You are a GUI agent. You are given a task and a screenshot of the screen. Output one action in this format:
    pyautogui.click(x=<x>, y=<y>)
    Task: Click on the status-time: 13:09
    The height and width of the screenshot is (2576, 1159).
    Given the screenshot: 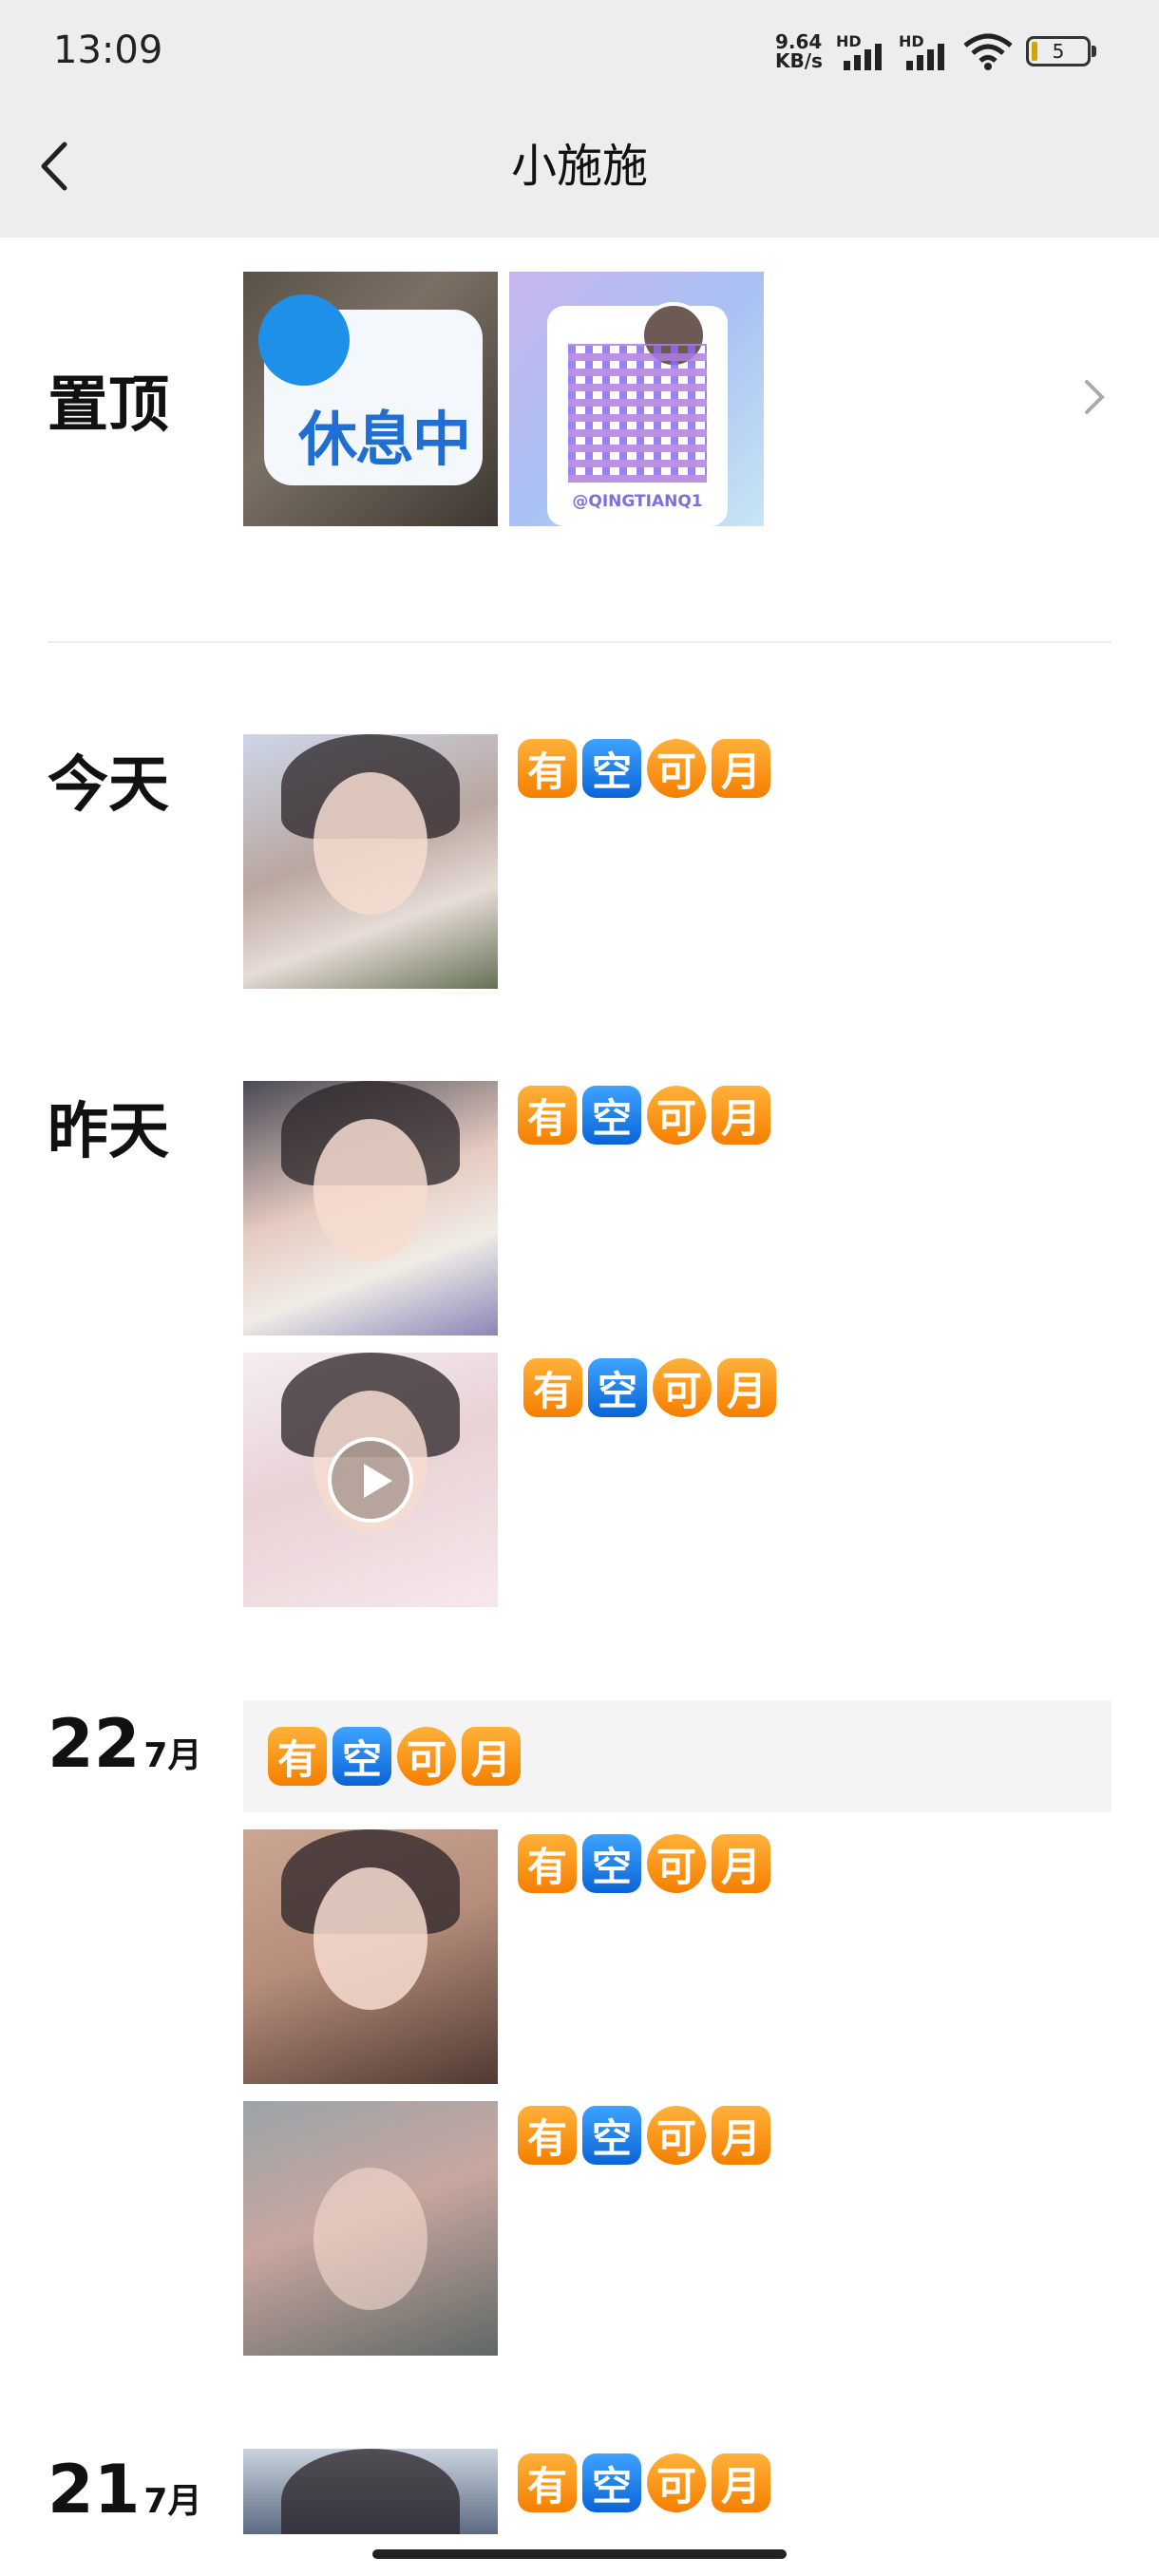 What is the action you would take?
    pyautogui.click(x=108, y=50)
    